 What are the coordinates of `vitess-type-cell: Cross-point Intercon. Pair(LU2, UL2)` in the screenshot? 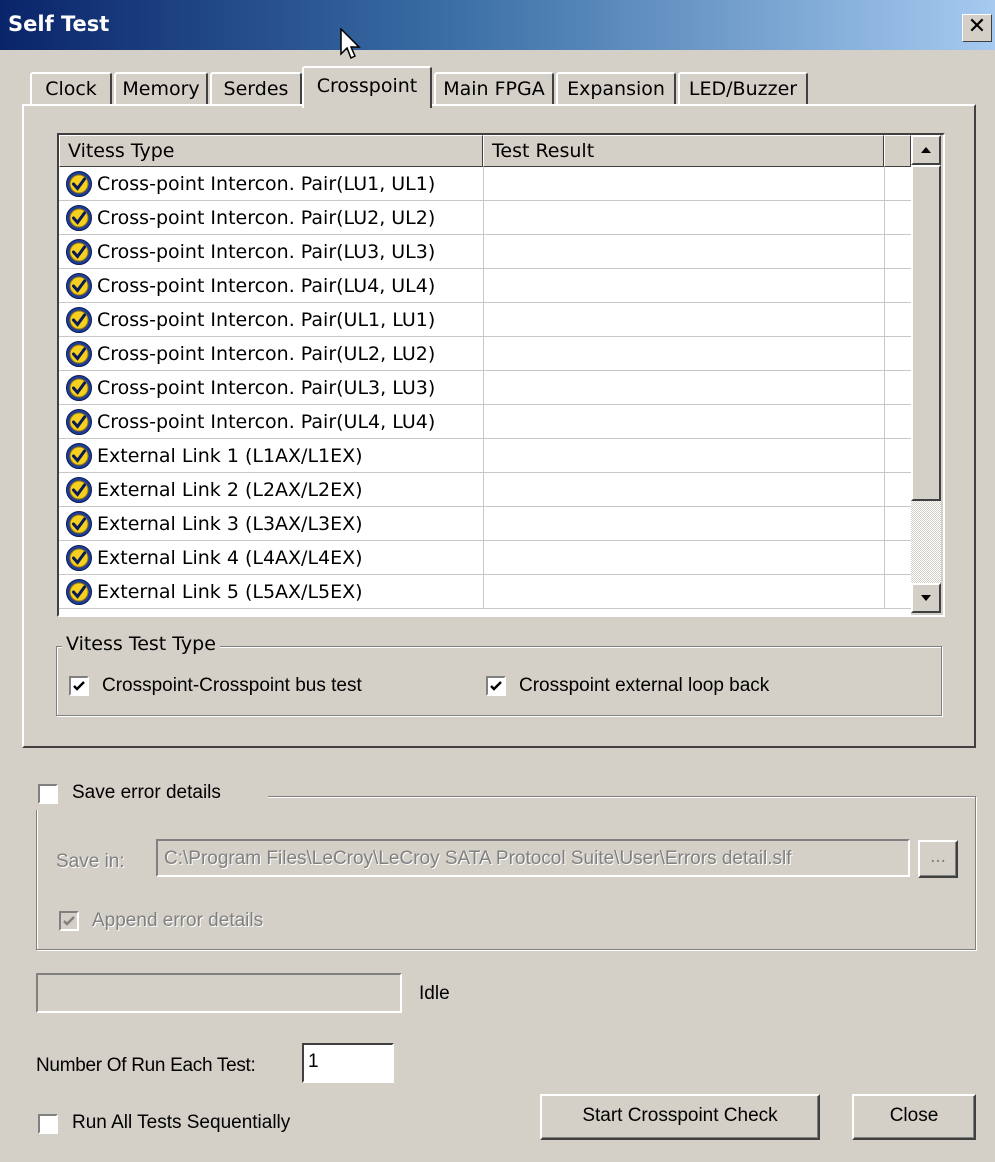 It's located at (271, 217).